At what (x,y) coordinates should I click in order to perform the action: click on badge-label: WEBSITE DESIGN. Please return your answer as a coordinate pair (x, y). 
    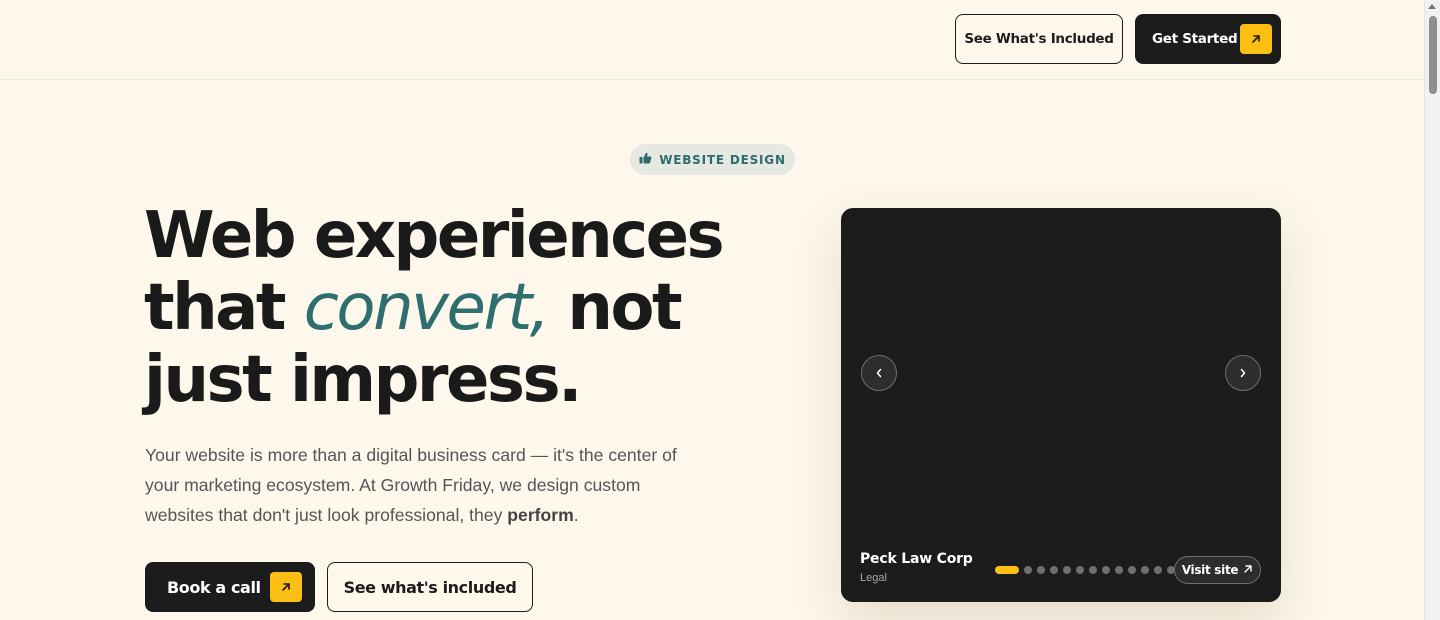
    Looking at the image, I should click on (722, 159).